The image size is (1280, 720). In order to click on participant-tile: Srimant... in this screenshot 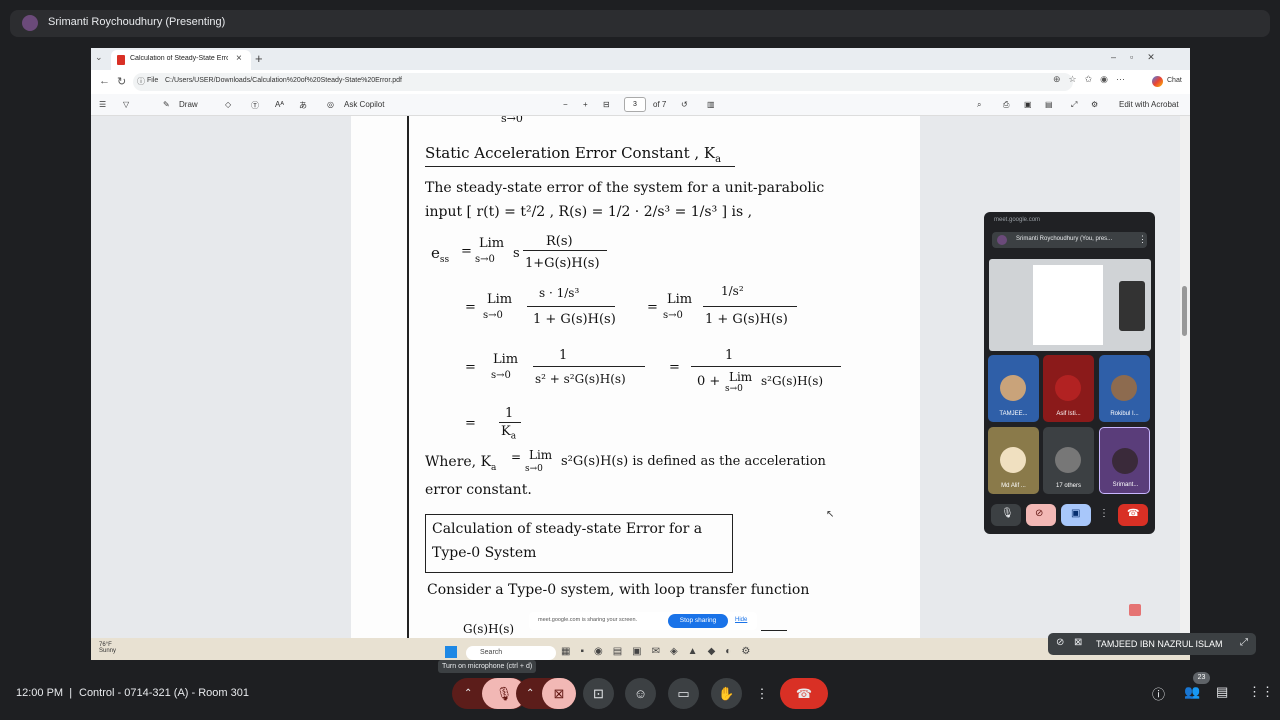, I will do `click(1124, 460)`.